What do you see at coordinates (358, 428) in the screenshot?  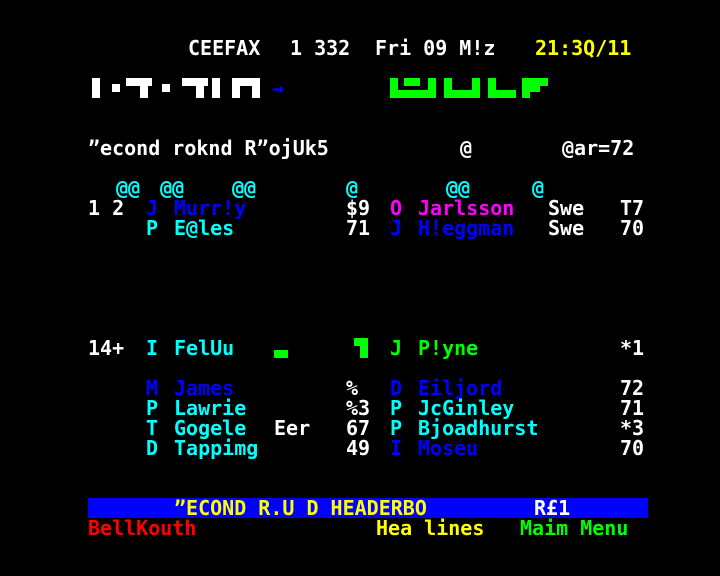 I see `player-score: 67` at bounding box center [358, 428].